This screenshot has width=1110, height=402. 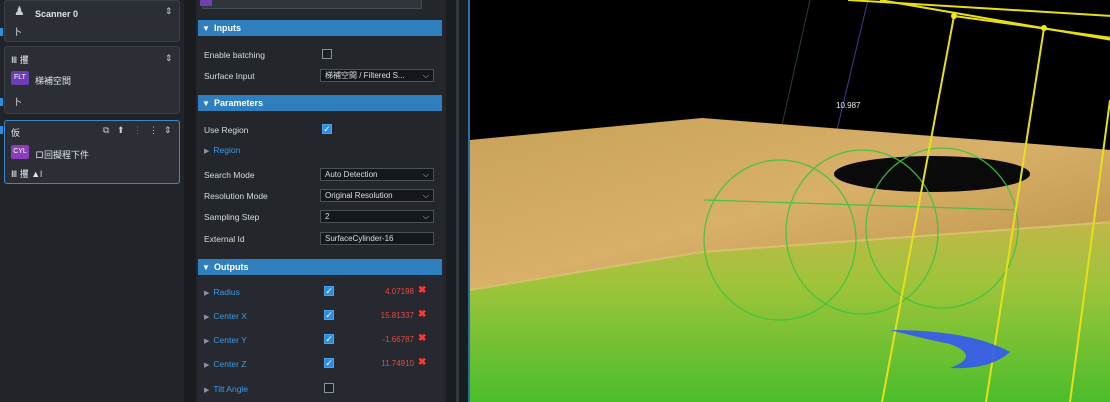 What do you see at coordinates (327, 216) in the screenshot?
I see `sampling-step-value: 2` at bounding box center [327, 216].